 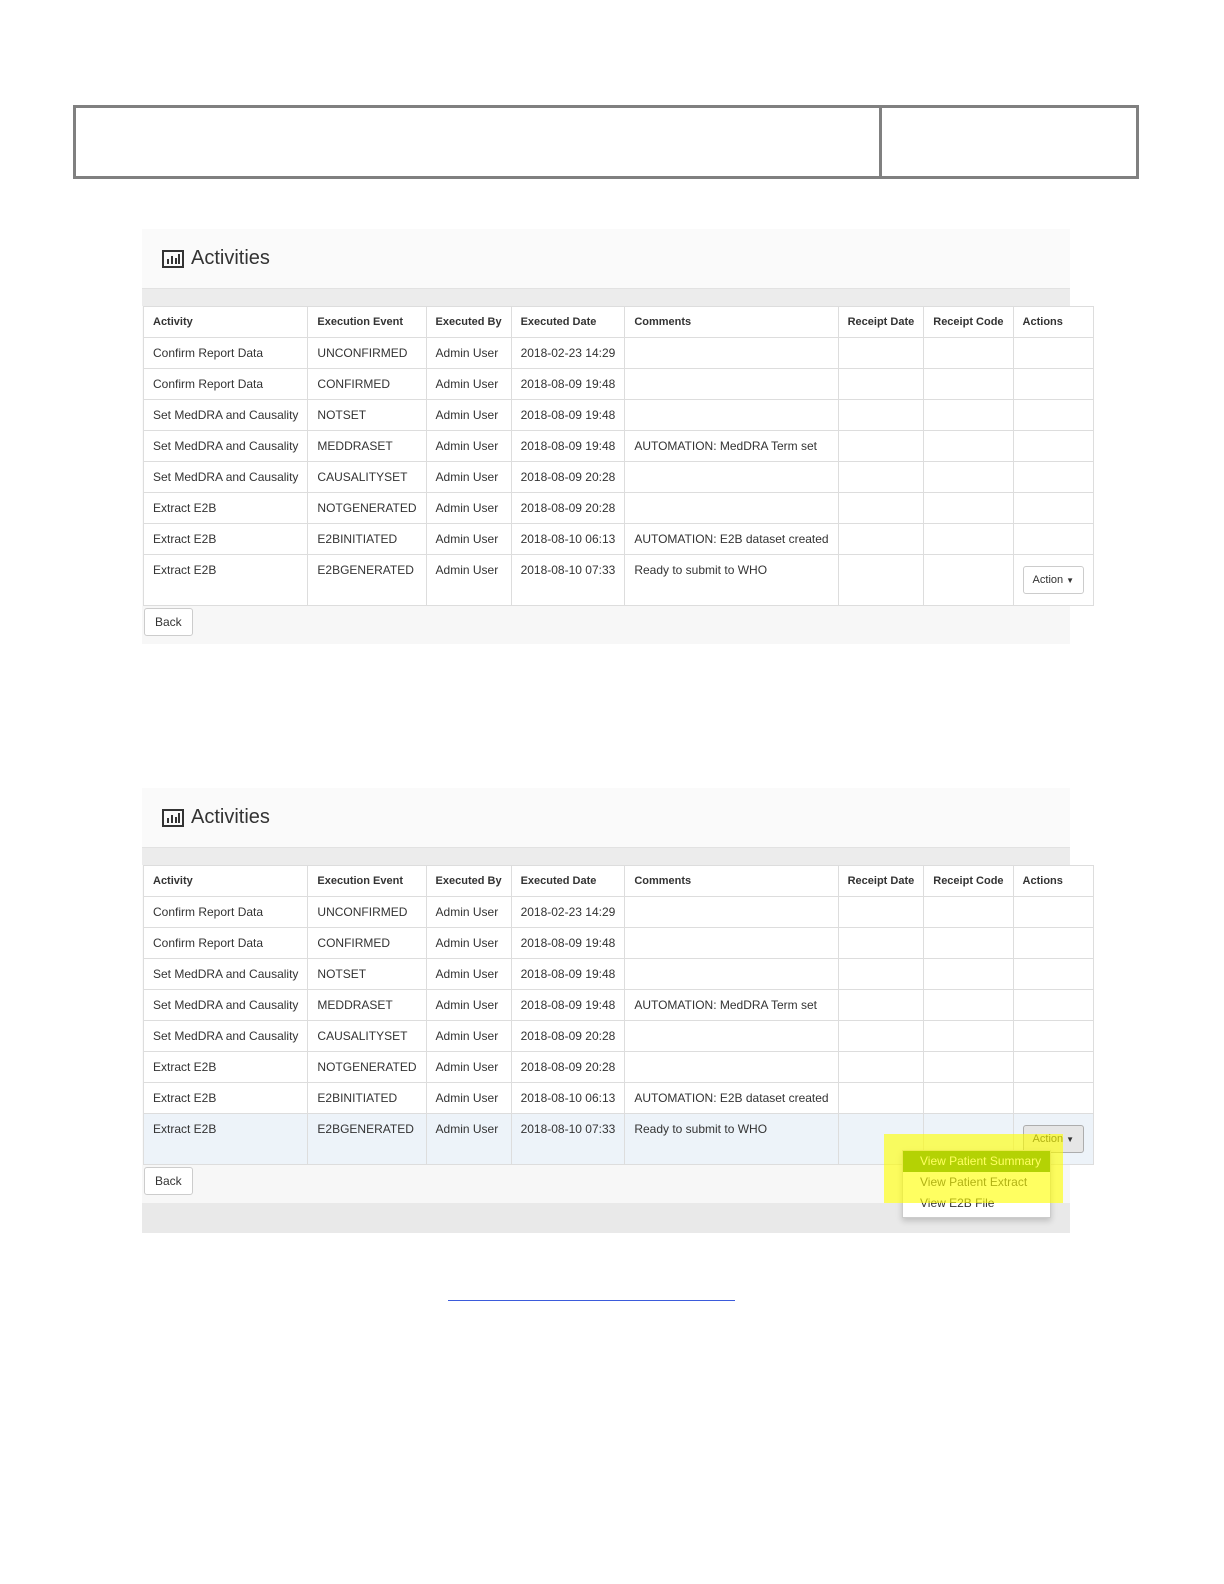 What do you see at coordinates (976, 1161) in the screenshot?
I see `menu-item-view-patient-summary: View Patient Summary` at bounding box center [976, 1161].